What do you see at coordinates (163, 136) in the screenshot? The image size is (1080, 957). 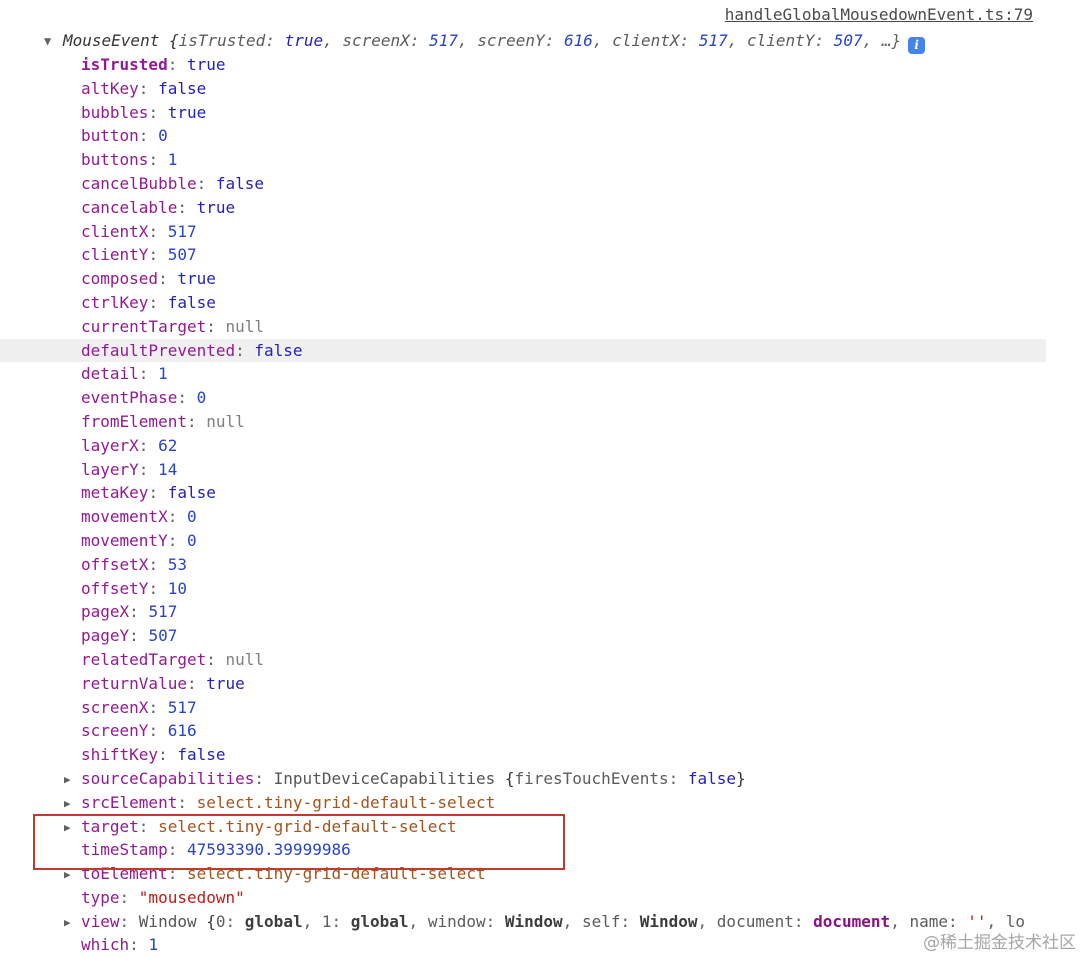 I see `token-num: 0` at bounding box center [163, 136].